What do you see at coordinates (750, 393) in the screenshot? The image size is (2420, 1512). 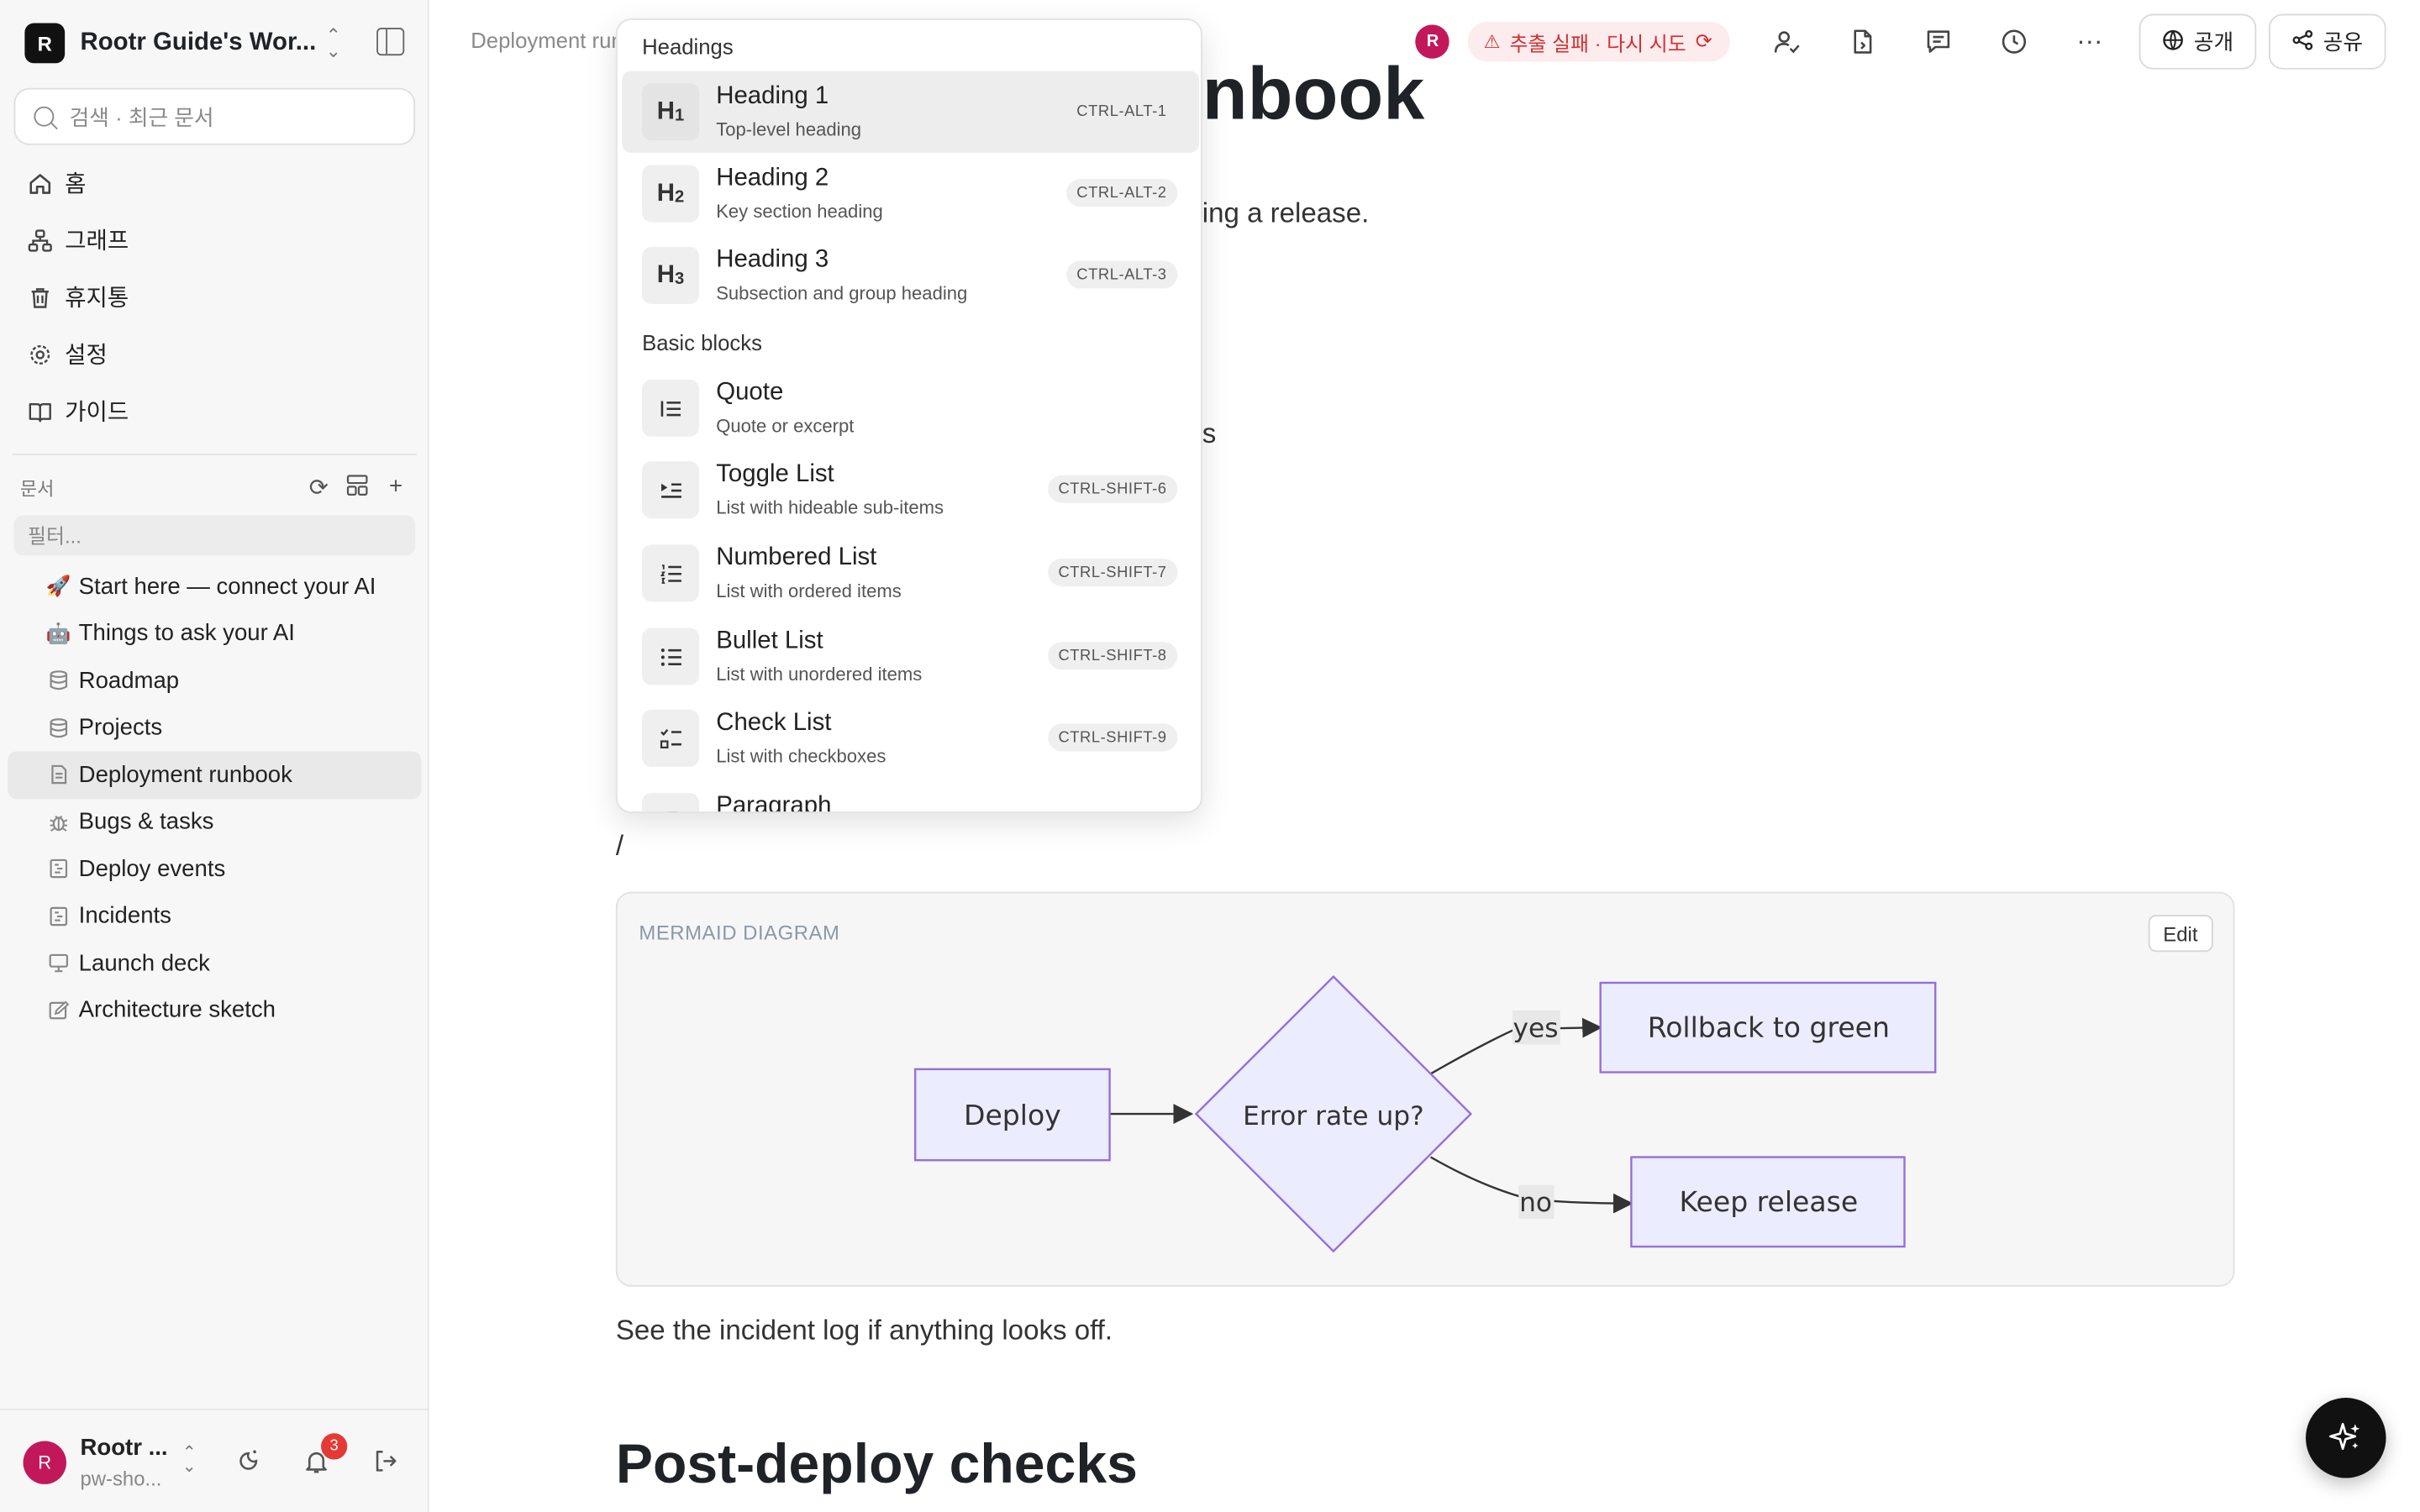 I see `menu-item-title: Quote` at bounding box center [750, 393].